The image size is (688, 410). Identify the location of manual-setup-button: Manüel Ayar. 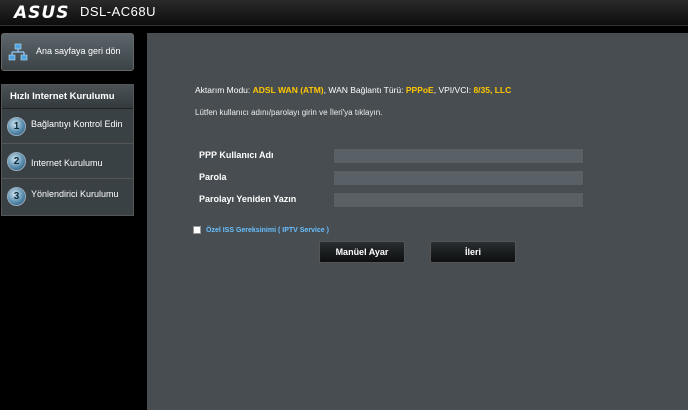
(362, 252).